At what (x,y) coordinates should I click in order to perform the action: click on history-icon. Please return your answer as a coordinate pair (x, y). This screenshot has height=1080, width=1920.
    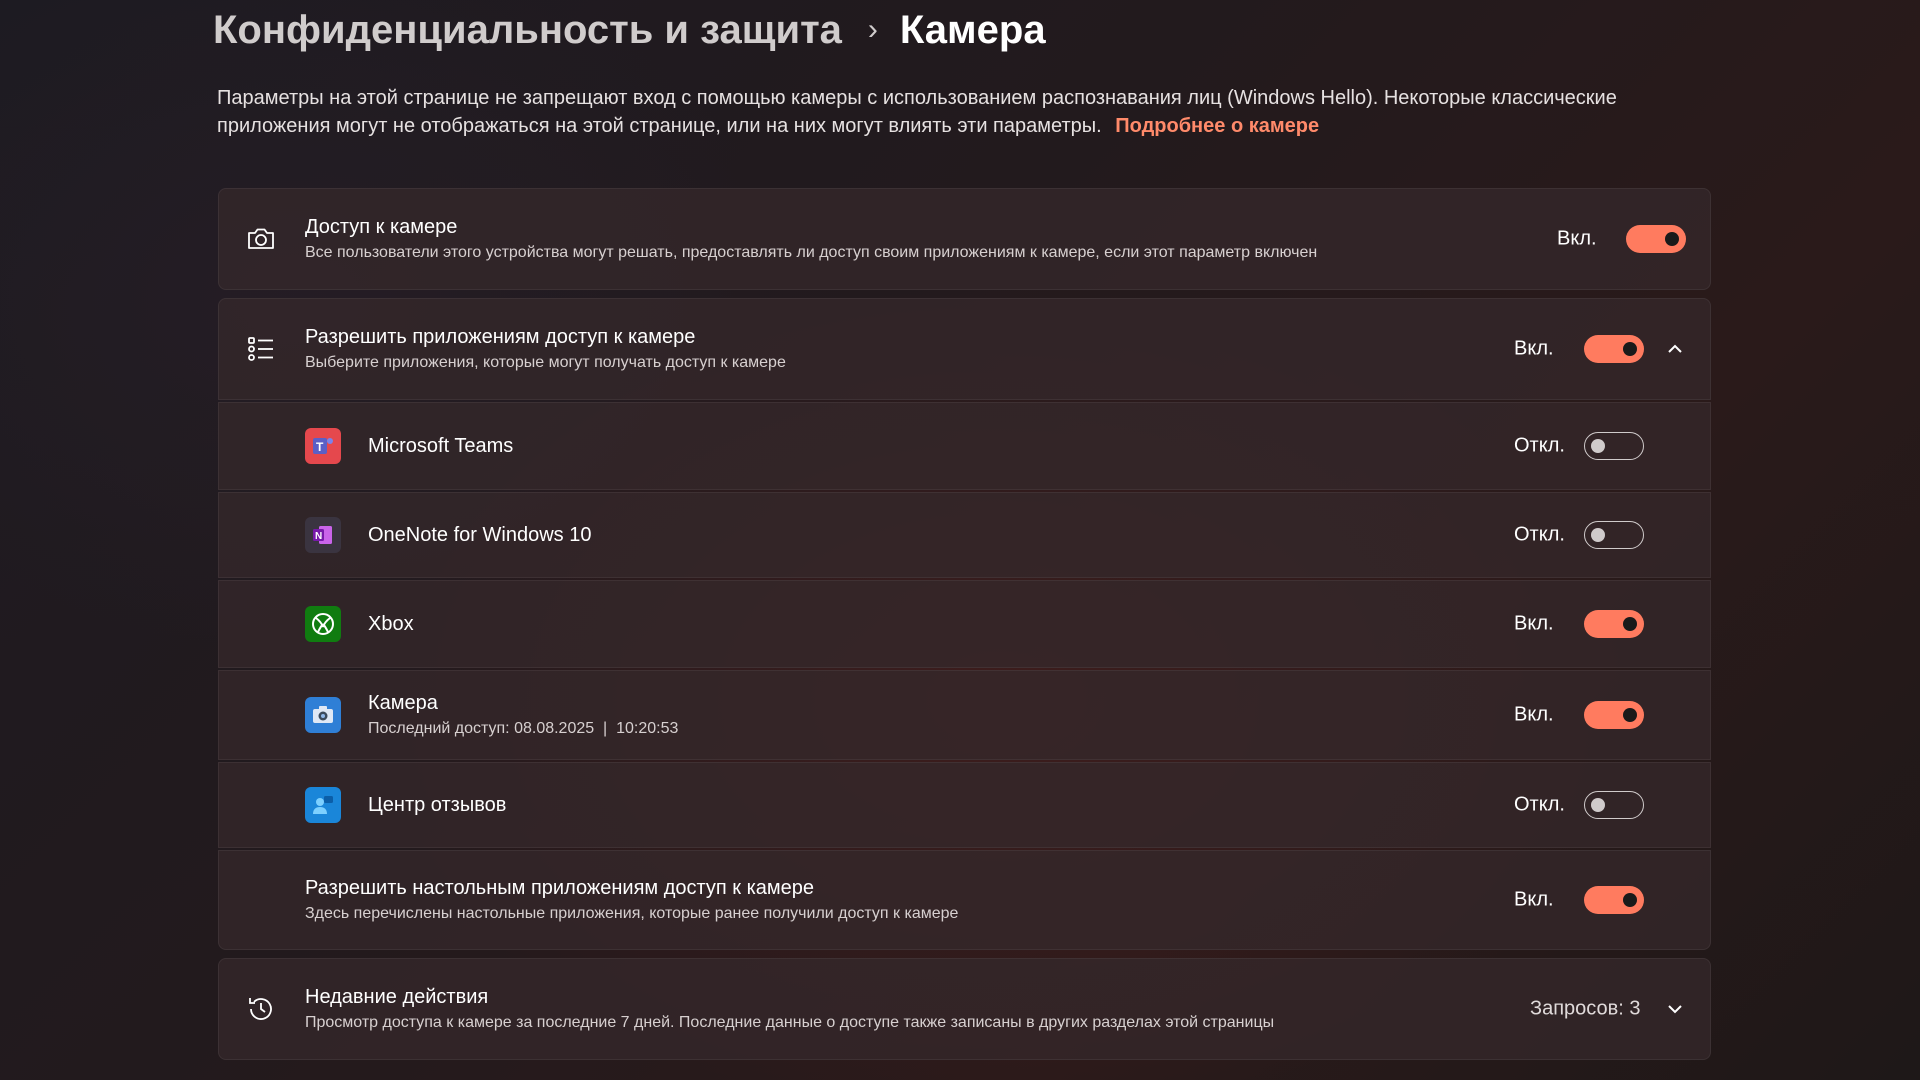
    Looking at the image, I should click on (261, 1009).